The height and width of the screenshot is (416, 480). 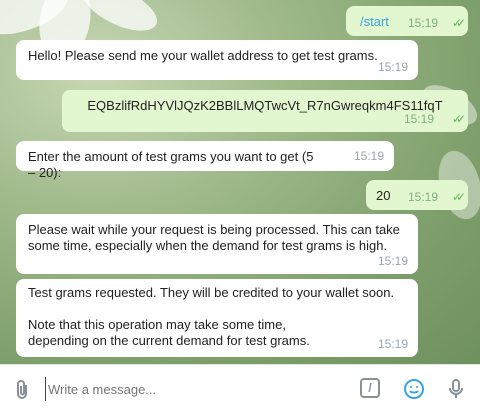 I want to click on paperclip-icon, so click(x=23, y=390).